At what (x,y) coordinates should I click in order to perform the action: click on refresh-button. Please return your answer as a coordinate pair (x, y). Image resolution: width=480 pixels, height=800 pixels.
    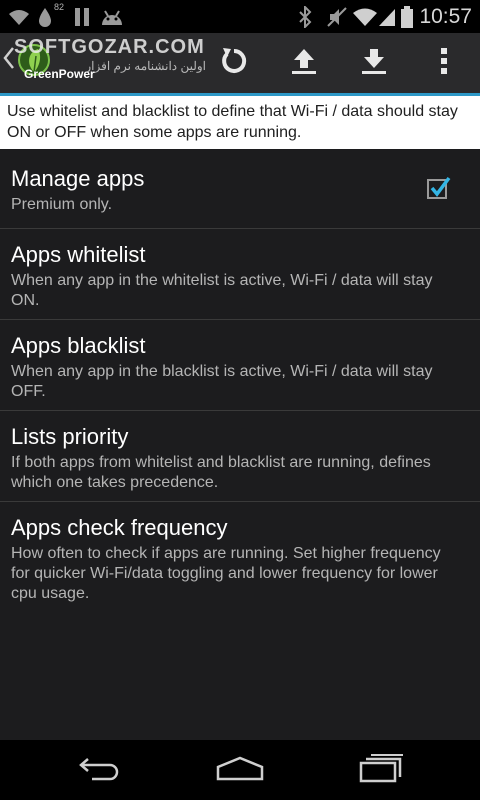
    Looking at the image, I should click on (234, 63).